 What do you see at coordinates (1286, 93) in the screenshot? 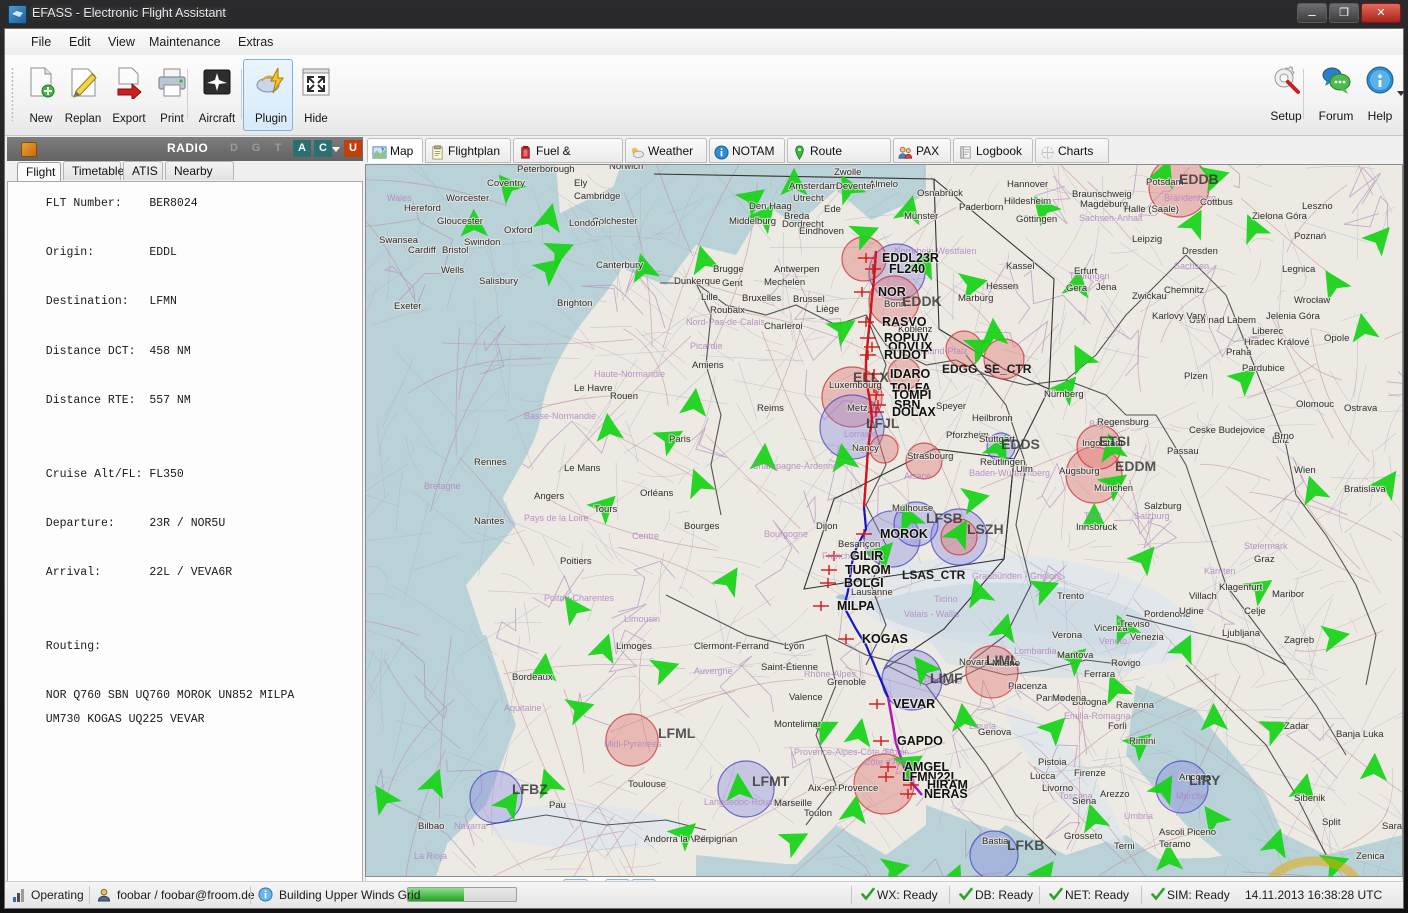
I see `setup-button: Setup` at bounding box center [1286, 93].